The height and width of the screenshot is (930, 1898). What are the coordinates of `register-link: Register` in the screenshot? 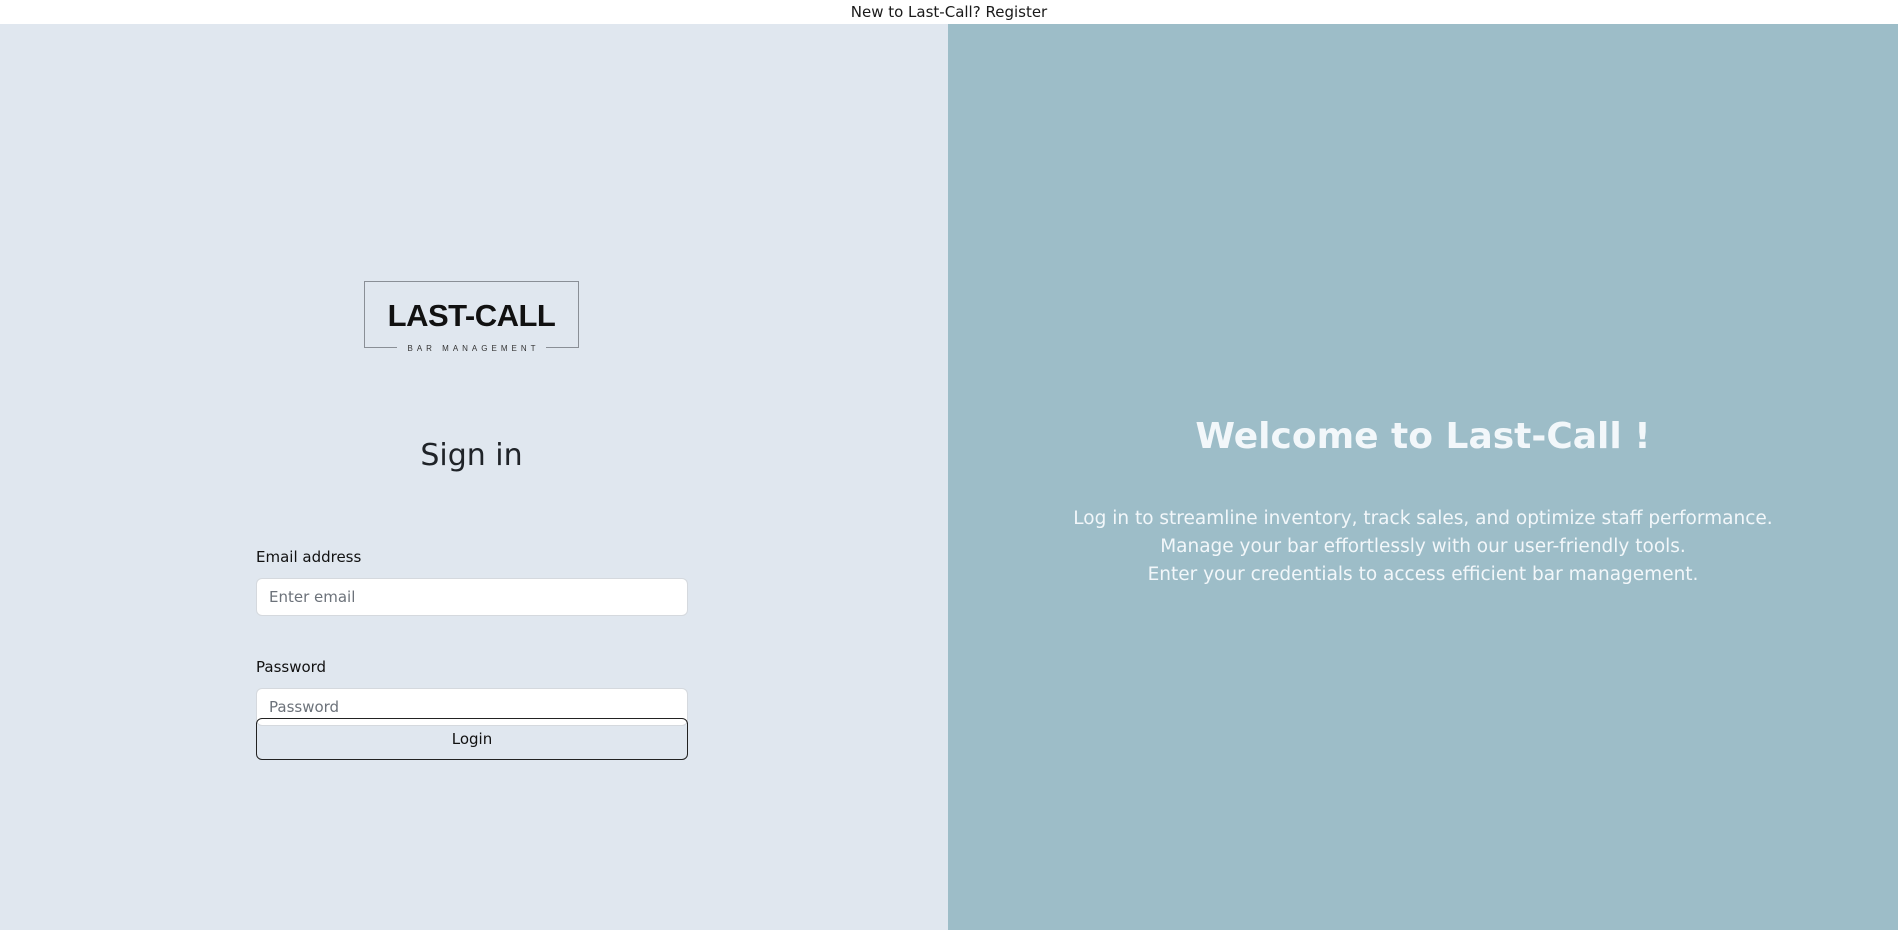 It's located at (1016, 12).